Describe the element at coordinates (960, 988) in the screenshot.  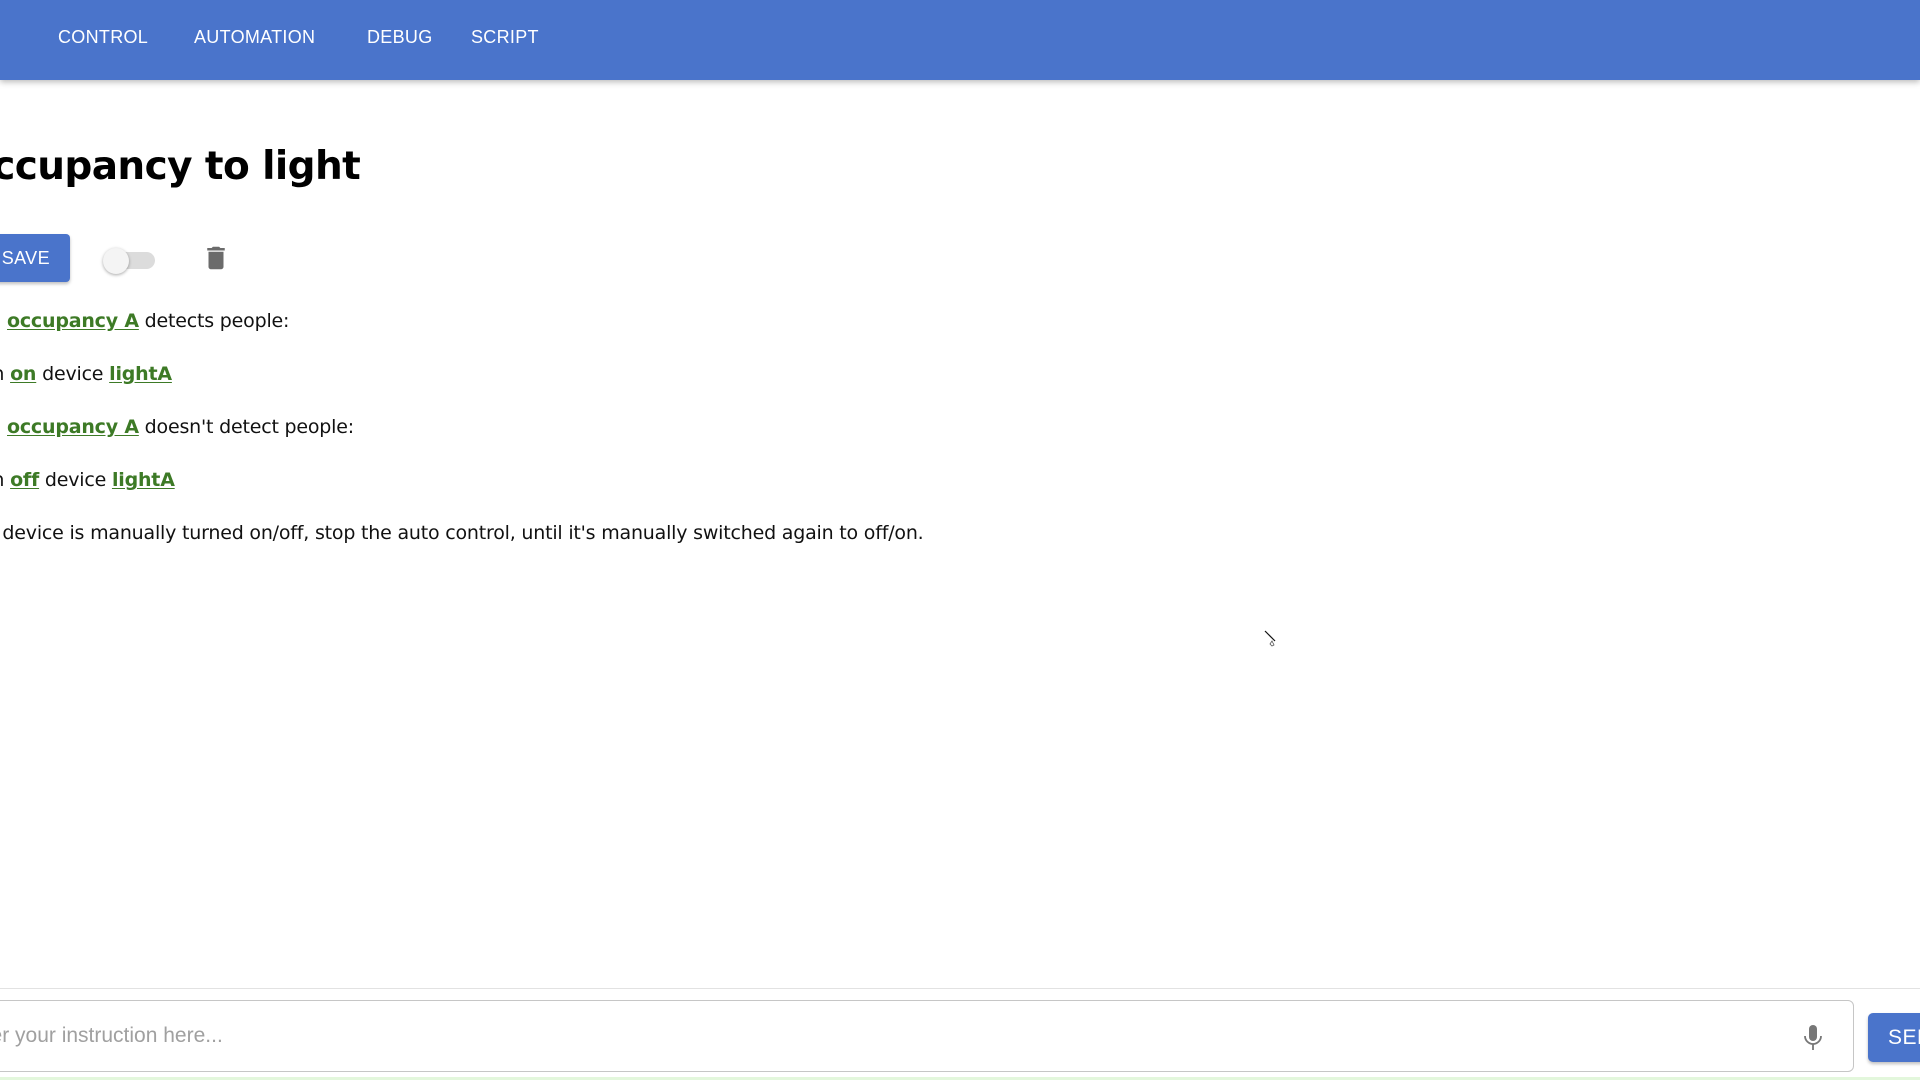
I see `chat-divider` at that location.